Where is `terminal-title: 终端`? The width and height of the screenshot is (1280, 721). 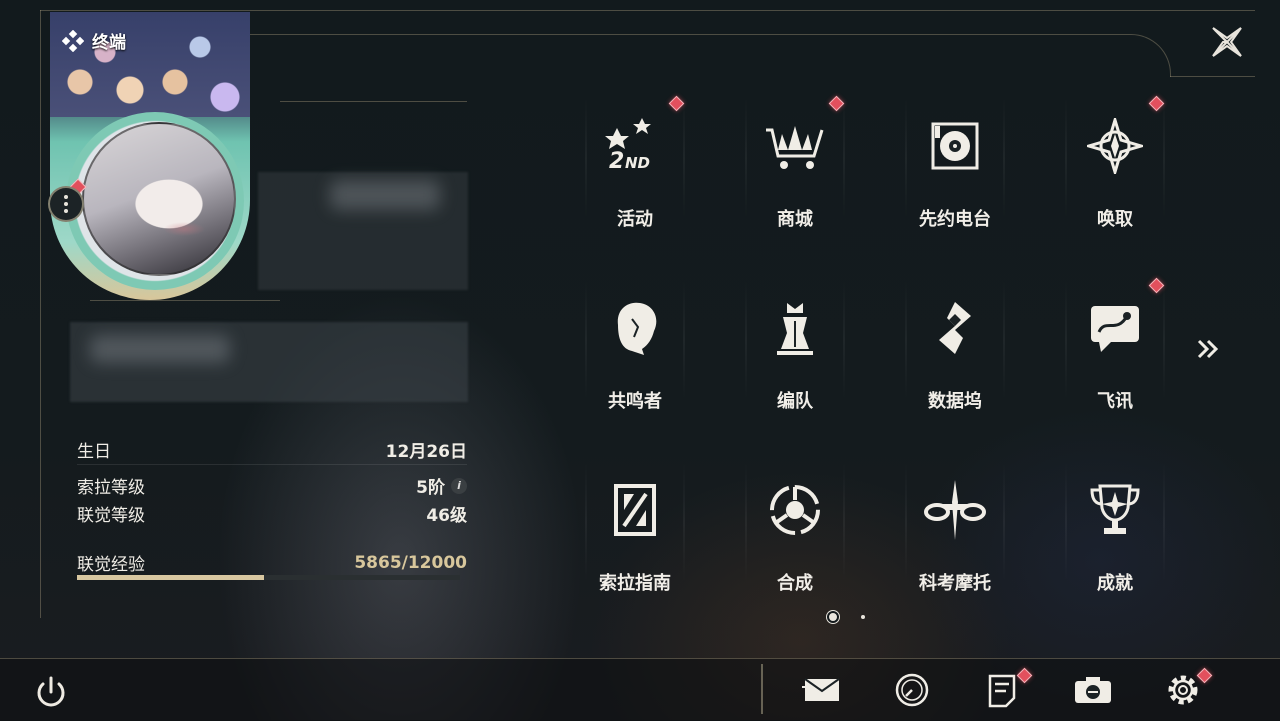
terminal-title: 终端 is located at coordinates (94, 40).